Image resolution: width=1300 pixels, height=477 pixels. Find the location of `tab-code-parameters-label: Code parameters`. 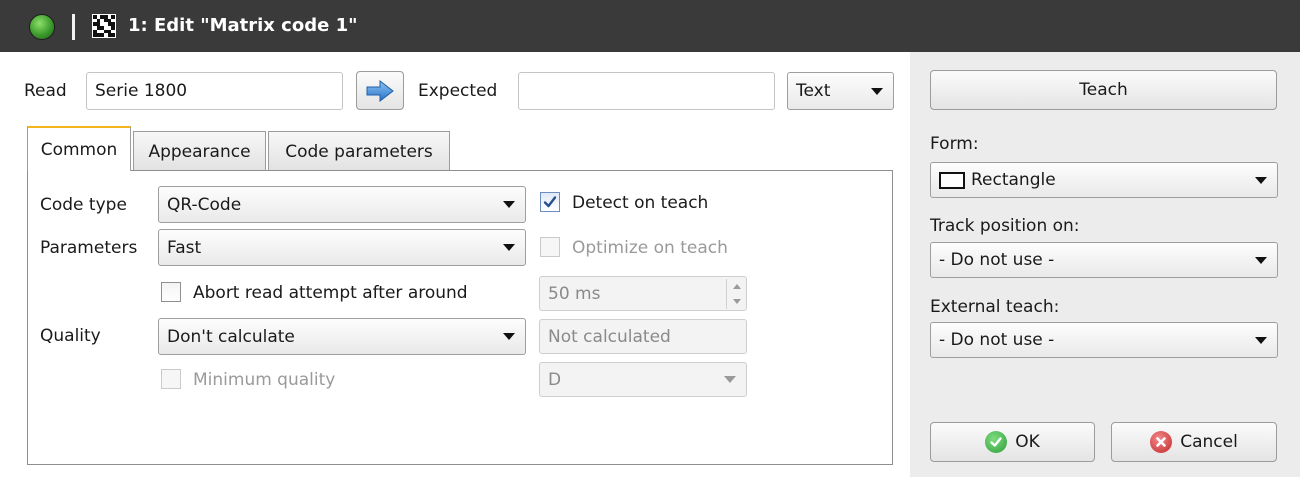

tab-code-parameters-label: Code parameters is located at coordinates (359, 151).